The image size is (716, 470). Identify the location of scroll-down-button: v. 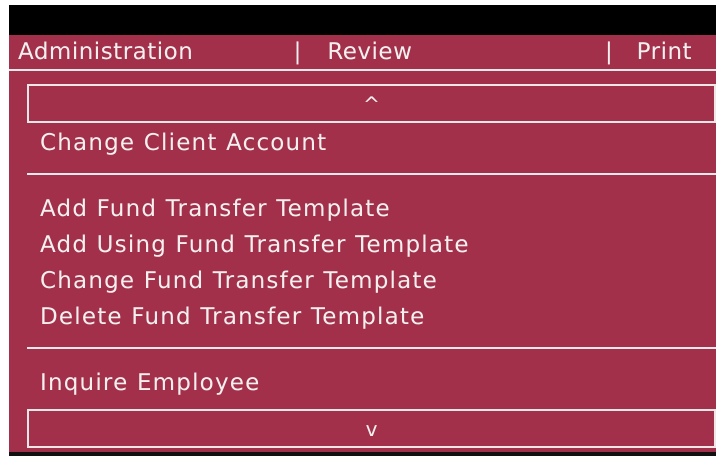
(371, 428).